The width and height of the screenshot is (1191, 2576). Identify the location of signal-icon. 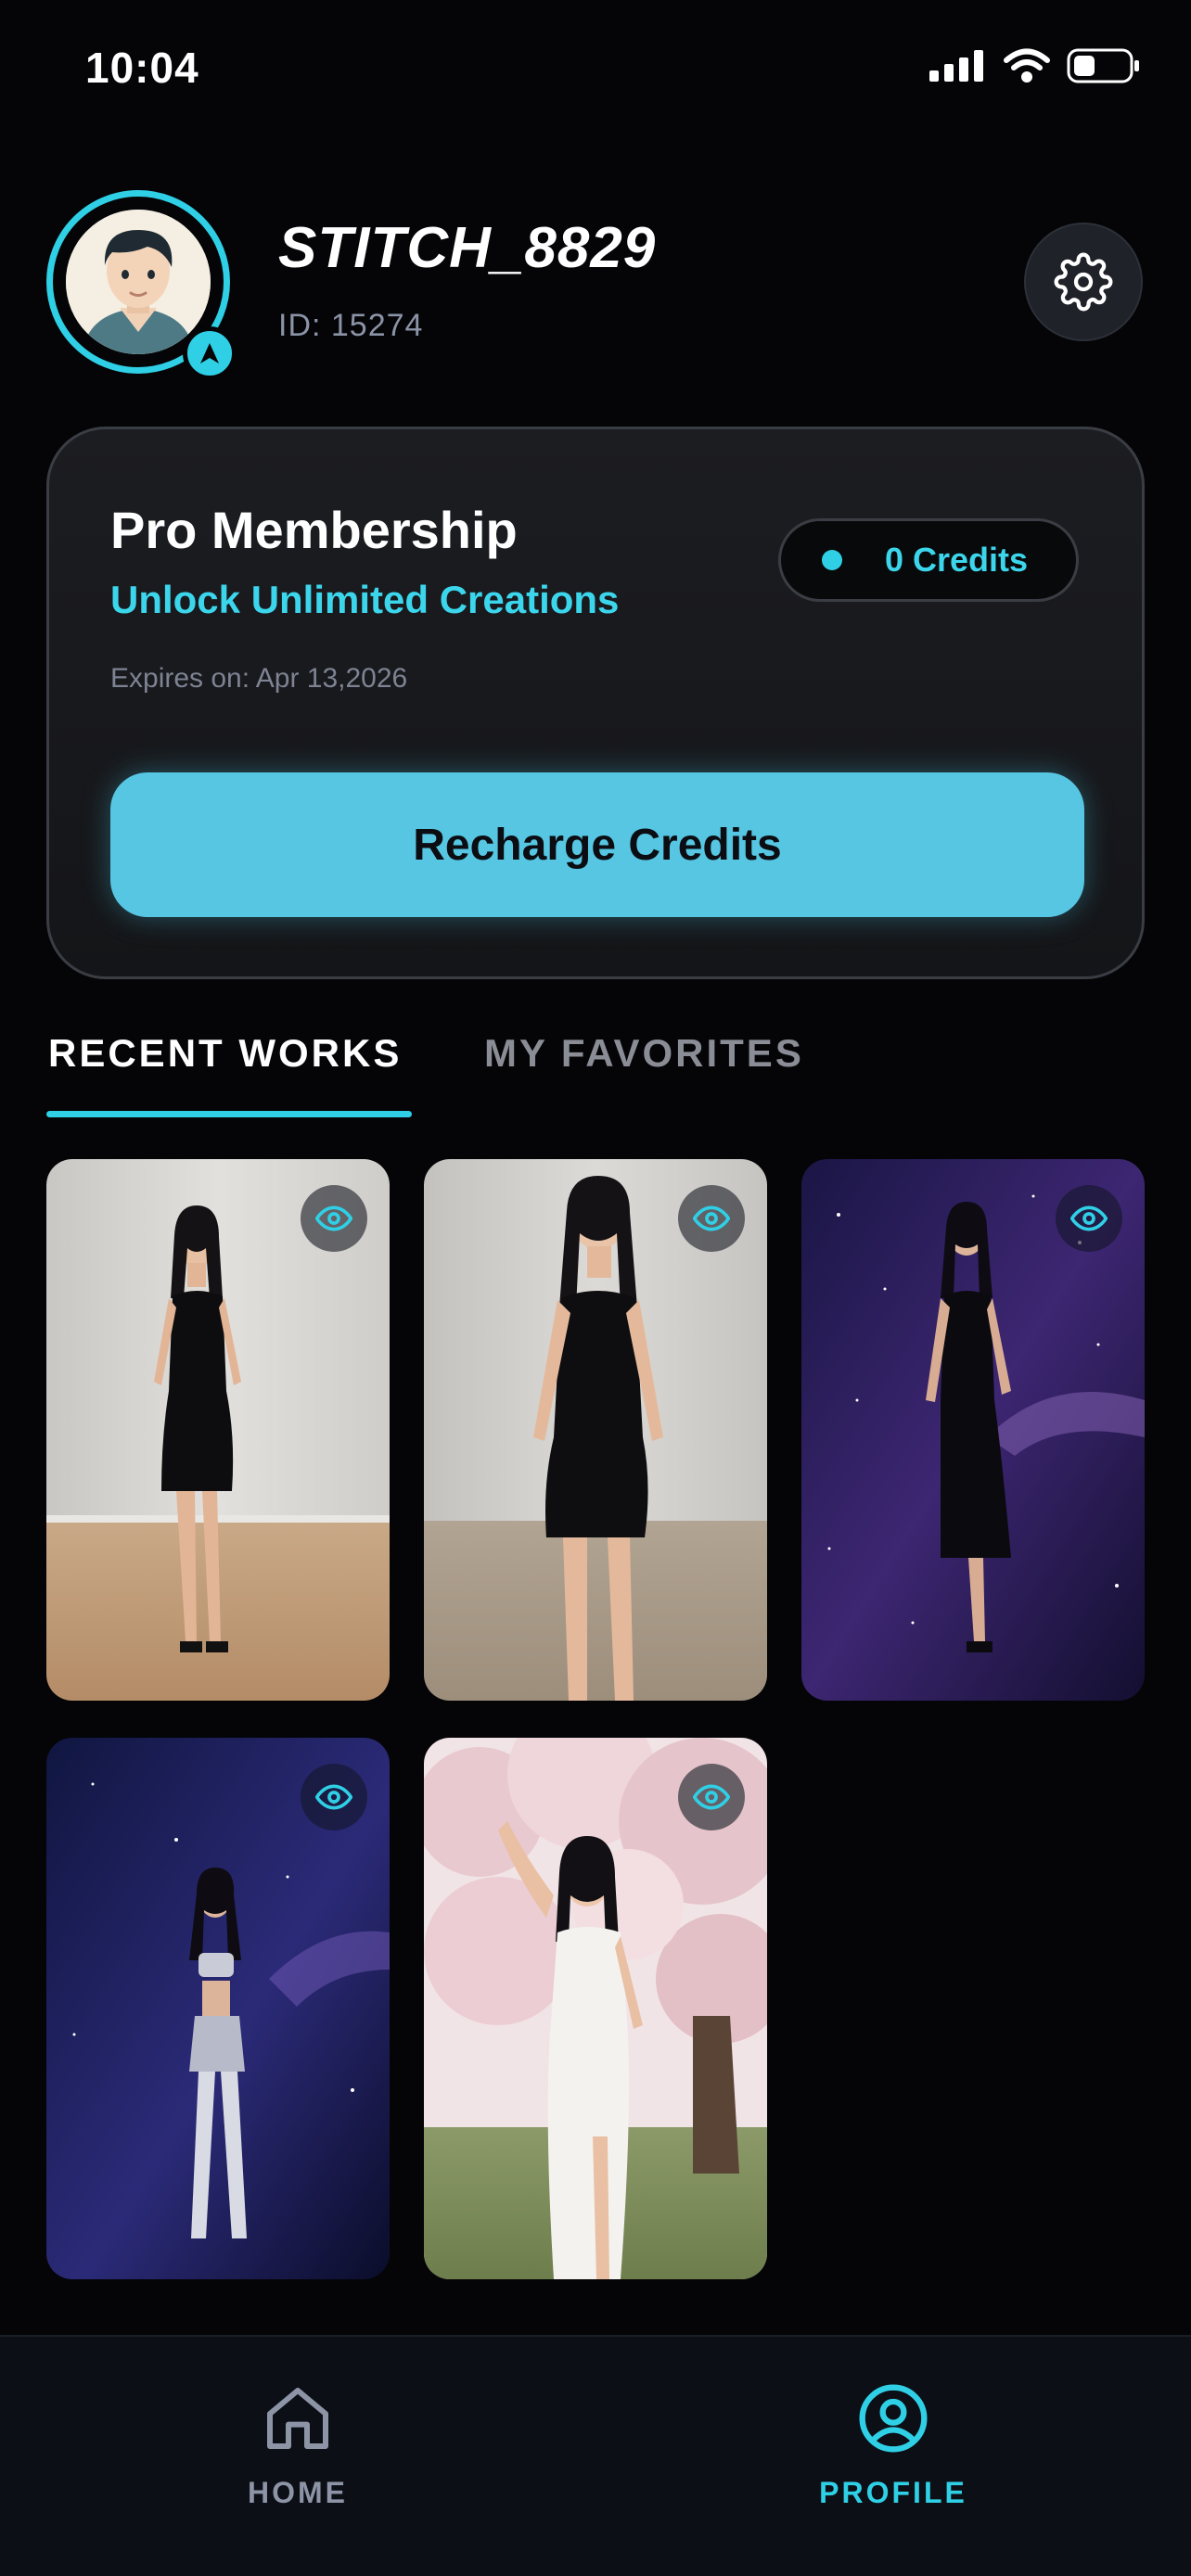
(956, 66).